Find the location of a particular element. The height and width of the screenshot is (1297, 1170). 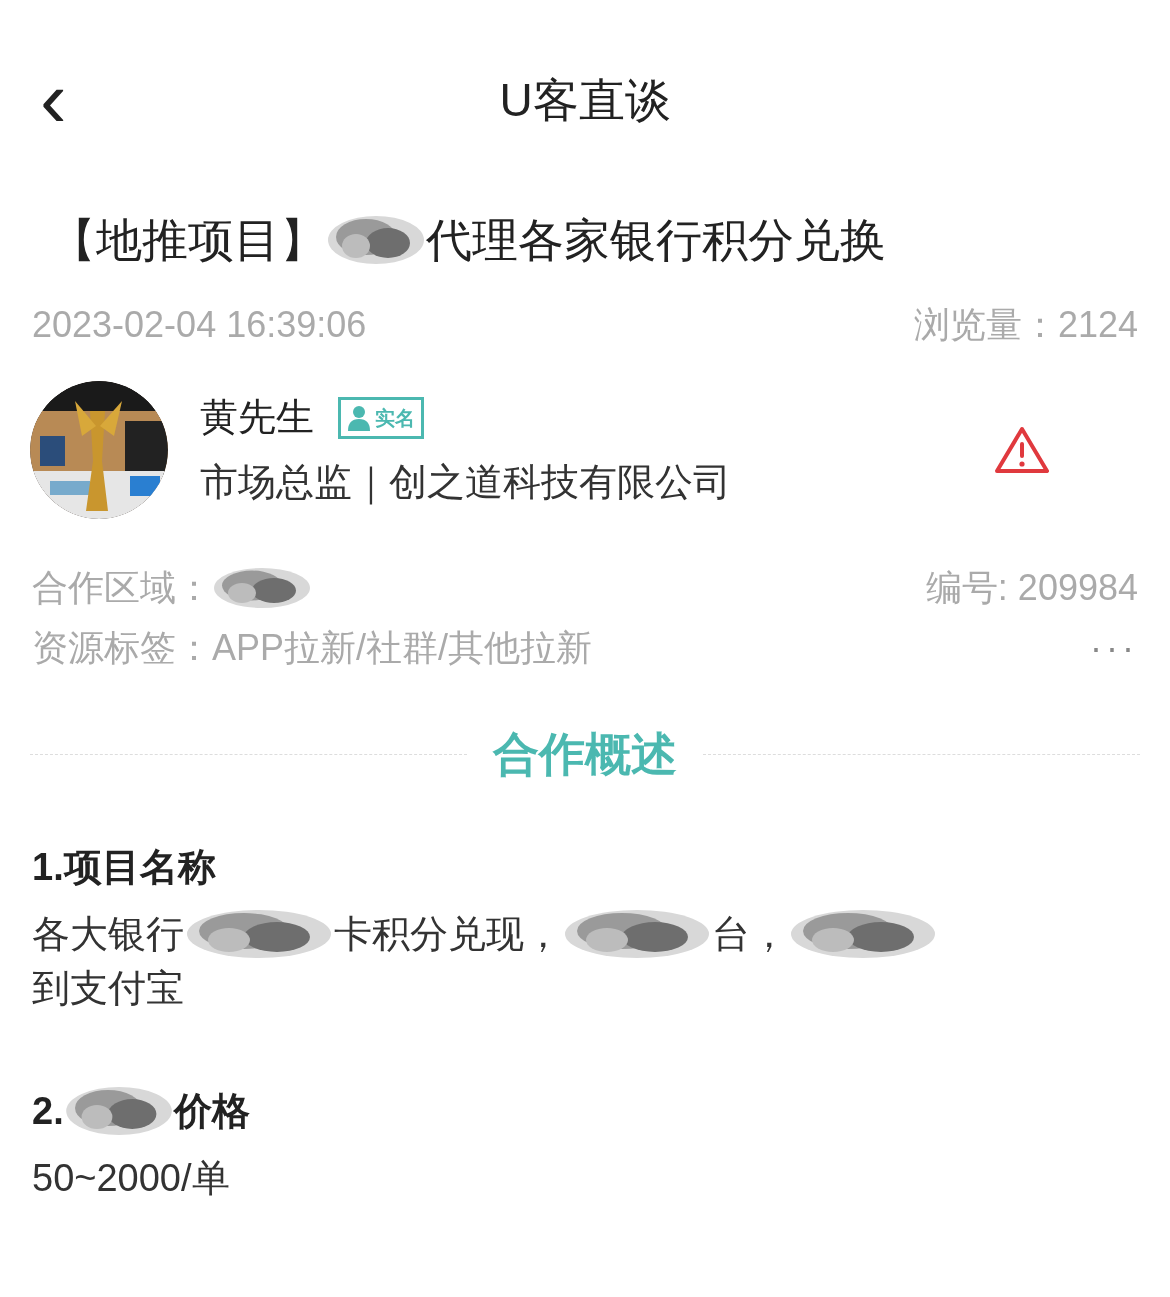

person-icon is located at coordinates (359, 417).